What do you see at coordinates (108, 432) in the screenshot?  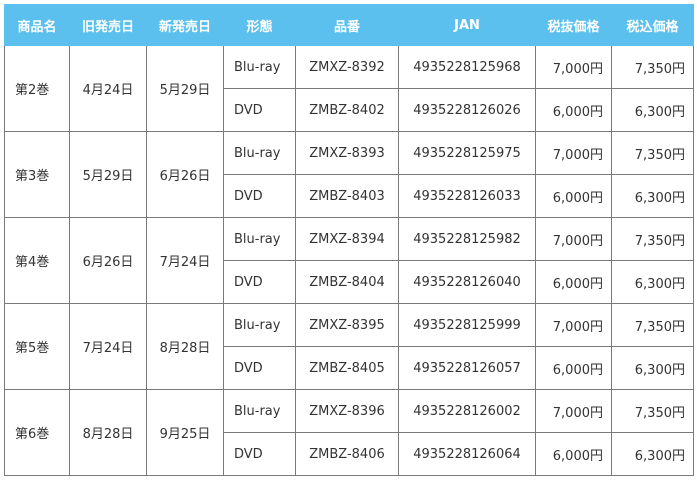 I see `old-release-date: 8月28日` at bounding box center [108, 432].